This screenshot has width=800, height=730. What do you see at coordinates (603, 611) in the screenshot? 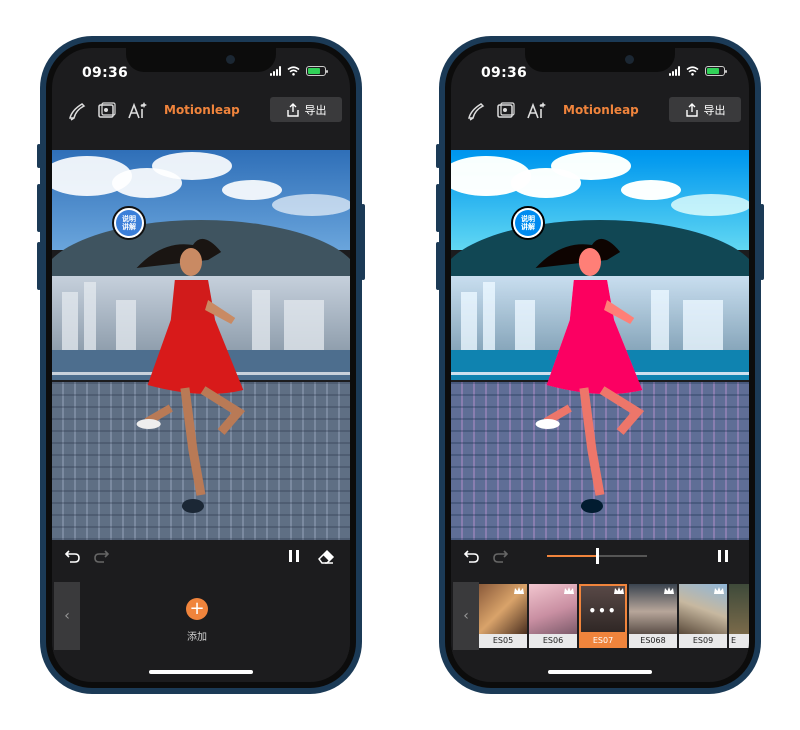
I see `more-options-icon: •••` at bounding box center [603, 611].